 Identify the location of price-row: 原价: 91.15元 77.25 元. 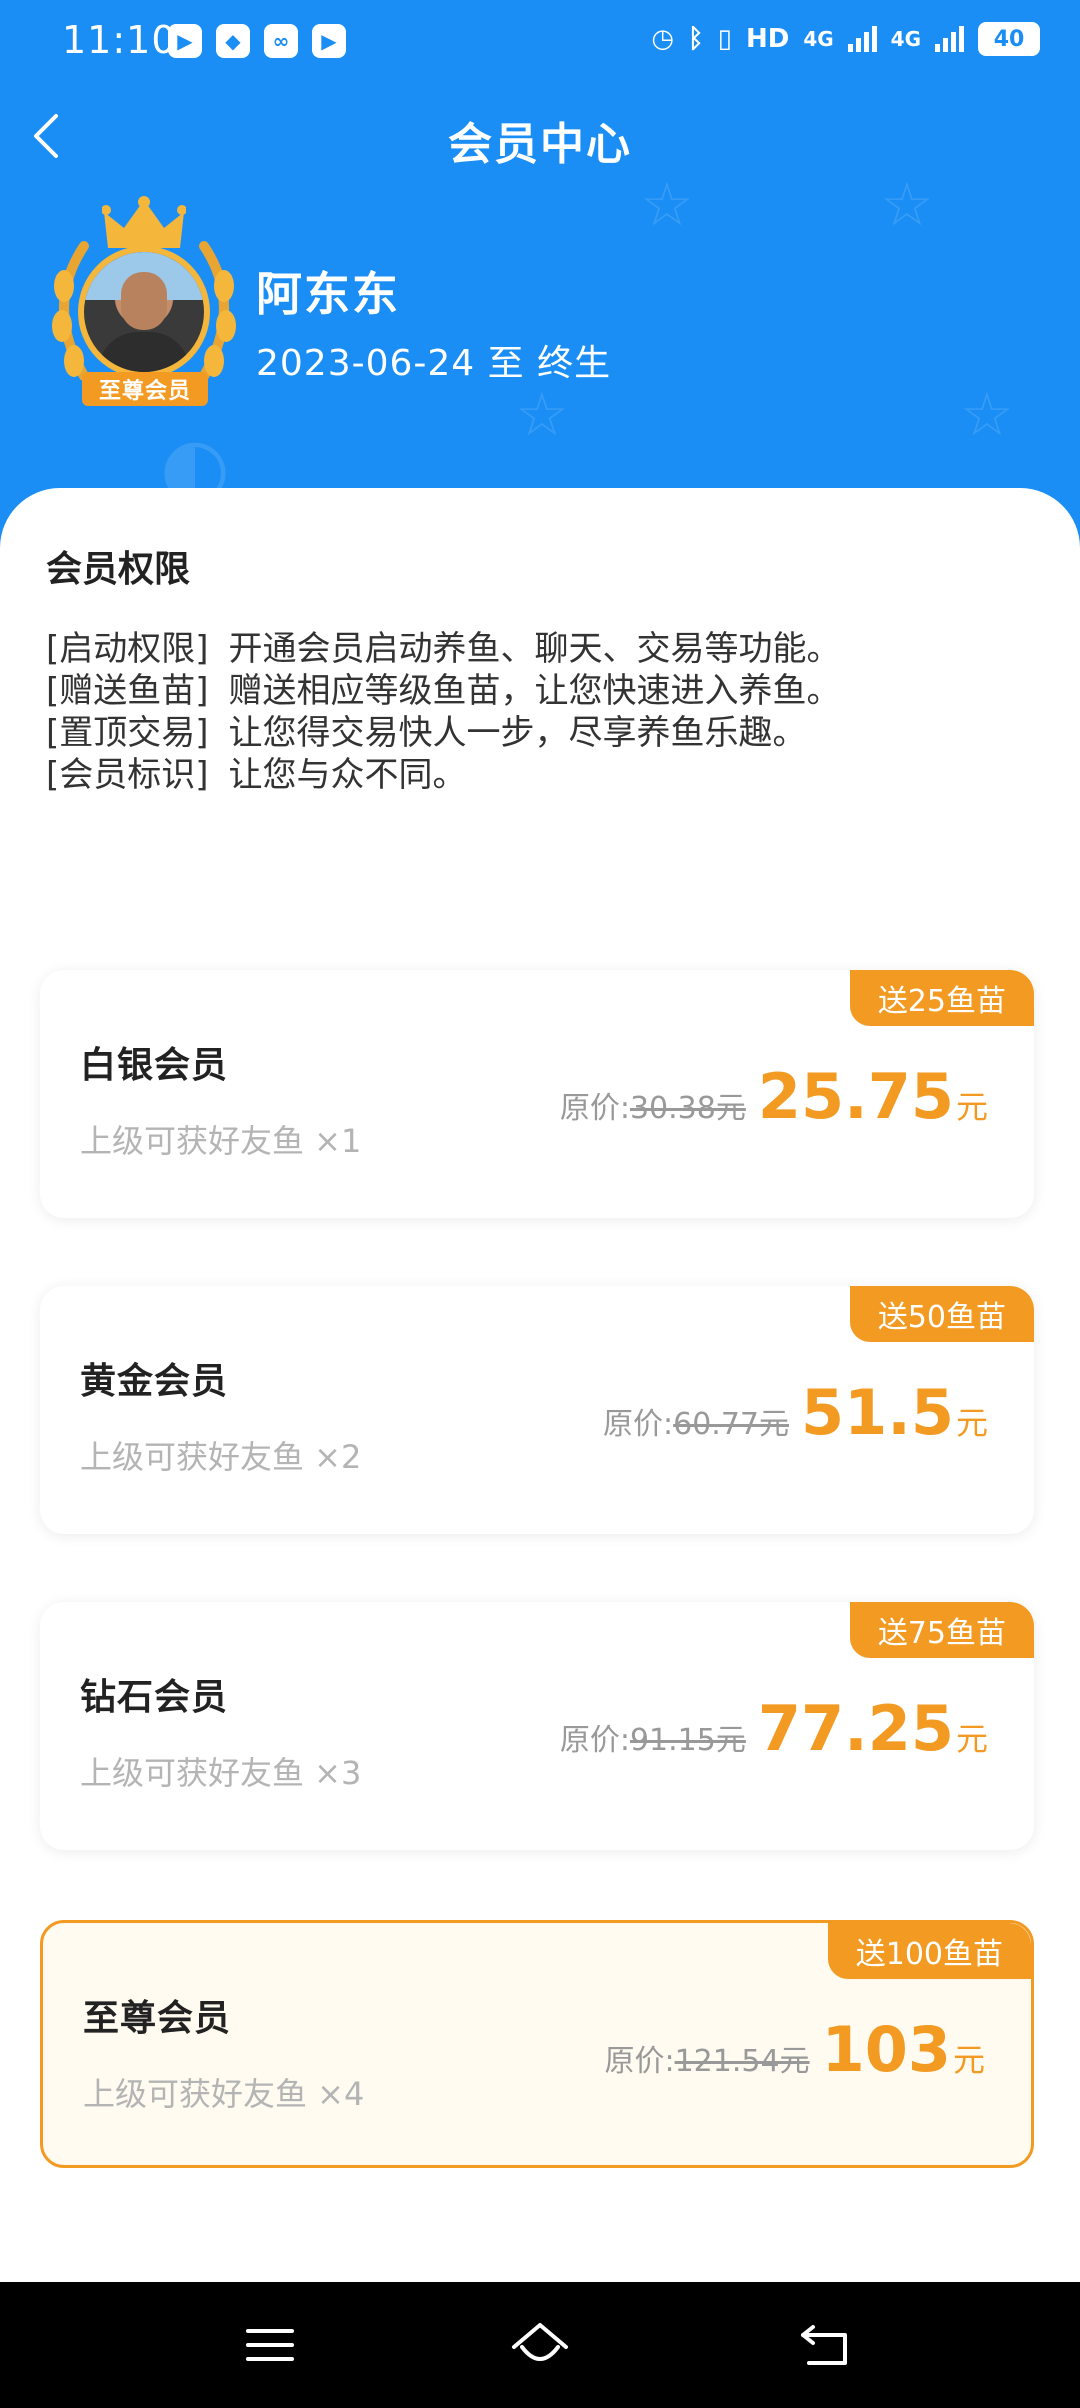
(774, 1728).